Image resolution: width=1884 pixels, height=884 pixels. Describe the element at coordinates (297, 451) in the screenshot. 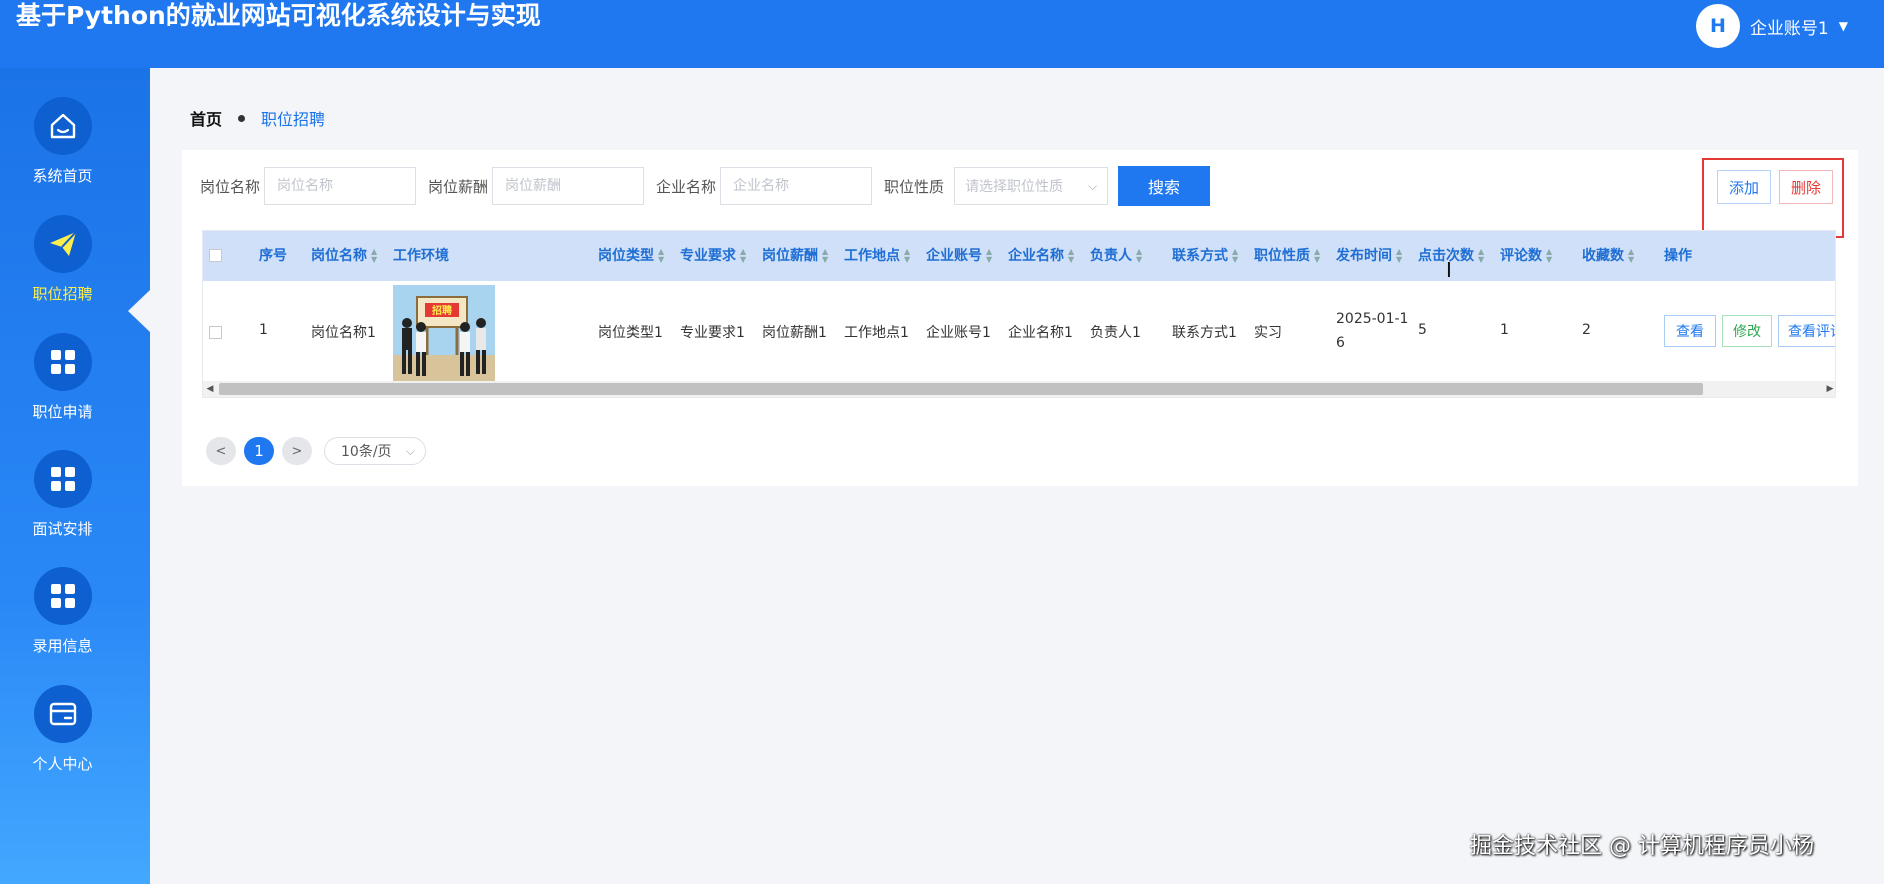

I see `next-page-button: >` at that location.